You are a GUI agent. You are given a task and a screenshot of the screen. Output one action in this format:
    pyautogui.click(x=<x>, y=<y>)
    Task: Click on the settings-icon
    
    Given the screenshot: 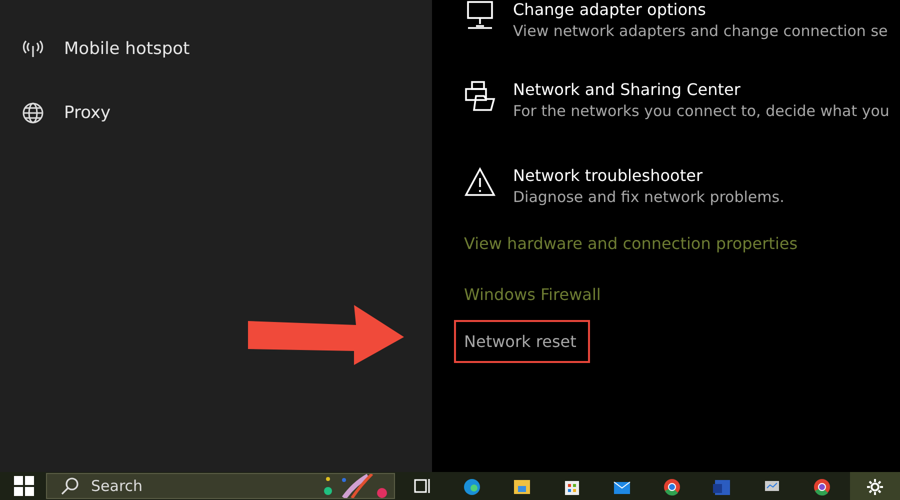 What is the action you would take?
    pyautogui.click(x=875, y=486)
    